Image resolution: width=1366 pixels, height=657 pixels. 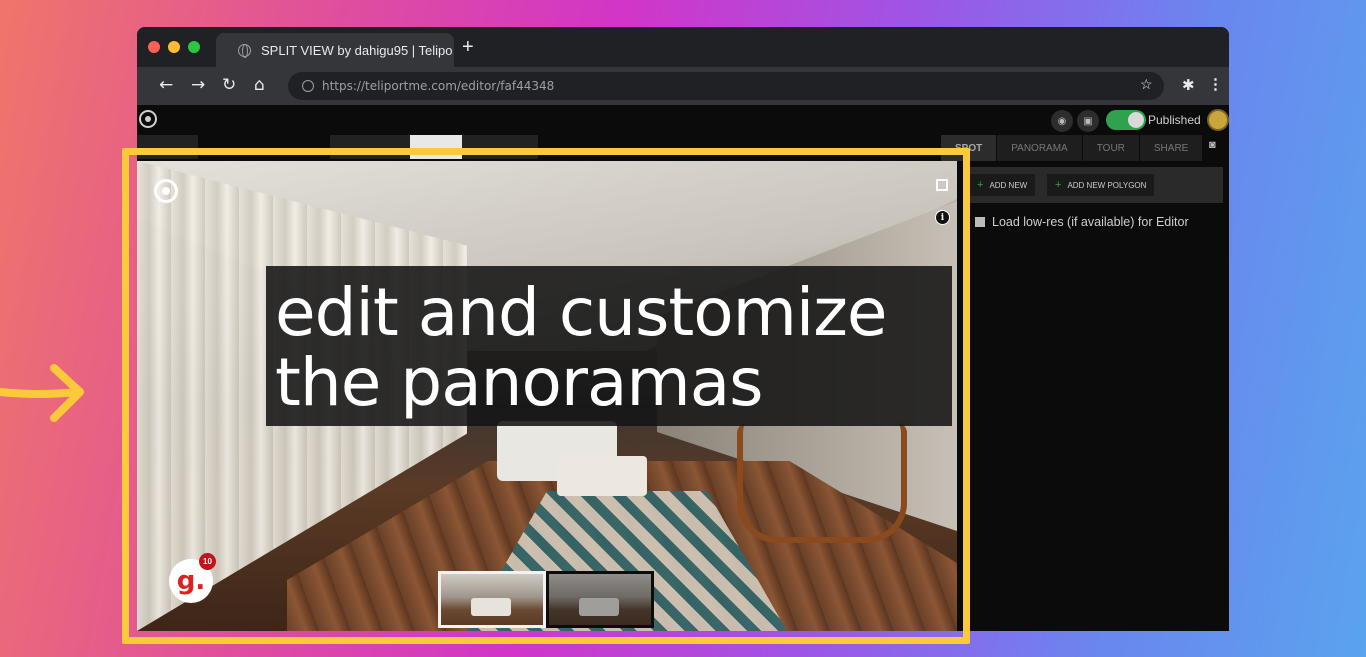 I want to click on extensions-icon: ✱, so click(x=1188, y=85).